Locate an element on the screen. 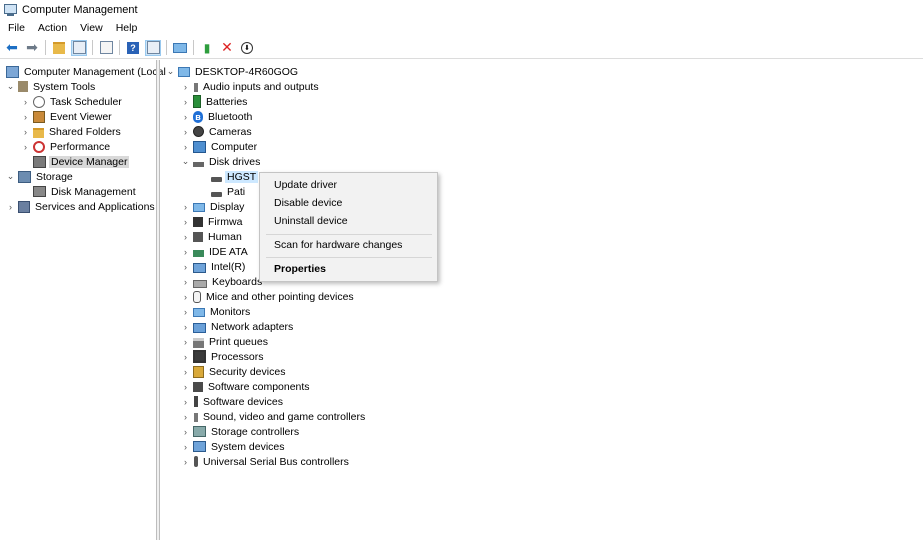 The image size is (923, 540). tree-disk-management: Disk Management is located at coordinates (84, 191).